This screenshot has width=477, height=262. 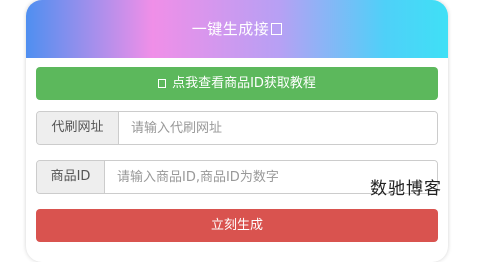 What do you see at coordinates (78, 128) in the screenshot?
I see `proxy-url-label: 代刷网址` at bounding box center [78, 128].